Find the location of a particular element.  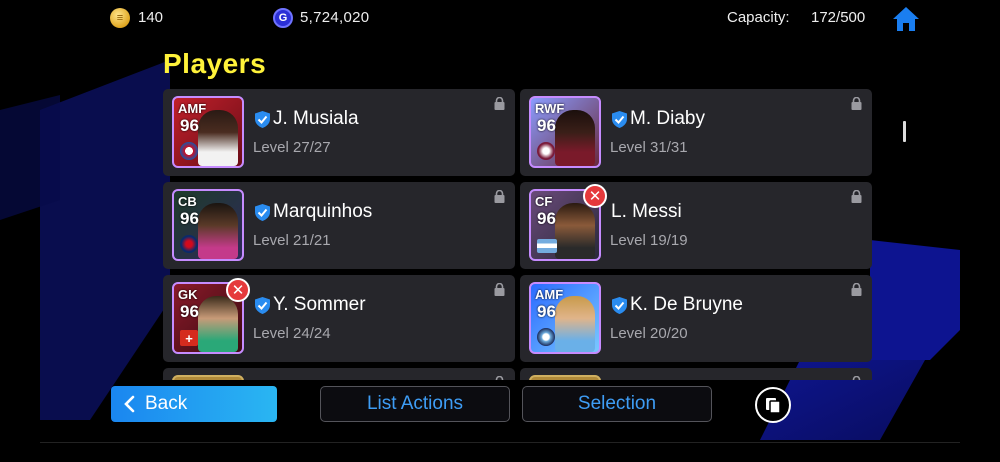

player-card: GK 96 + Y. Sommer Level 24/24 is located at coordinates (339, 318).